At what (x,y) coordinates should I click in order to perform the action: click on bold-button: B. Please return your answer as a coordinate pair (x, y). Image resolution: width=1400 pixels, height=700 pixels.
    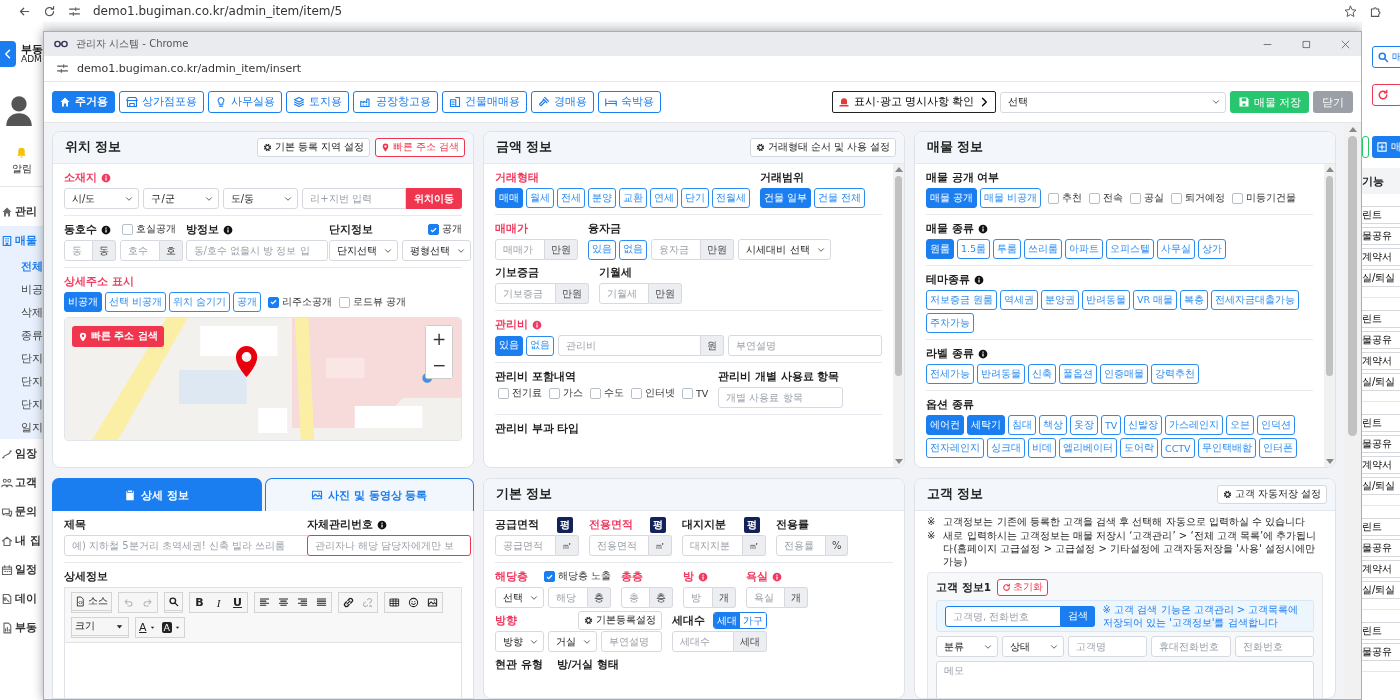
    Looking at the image, I should click on (199, 602).